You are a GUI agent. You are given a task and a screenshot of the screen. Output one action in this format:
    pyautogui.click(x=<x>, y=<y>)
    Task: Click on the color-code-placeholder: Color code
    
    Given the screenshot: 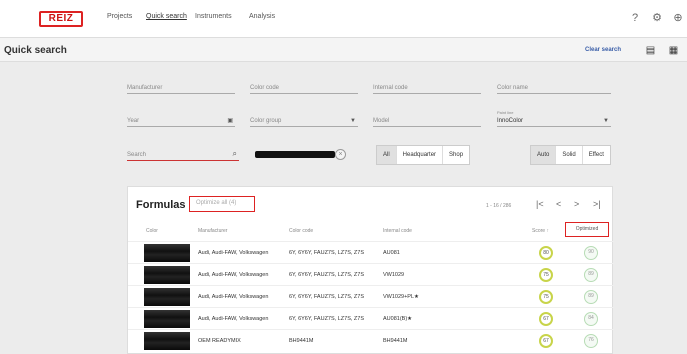 What is the action you would take?
    pyautogui.click(x=265, y=88)
    